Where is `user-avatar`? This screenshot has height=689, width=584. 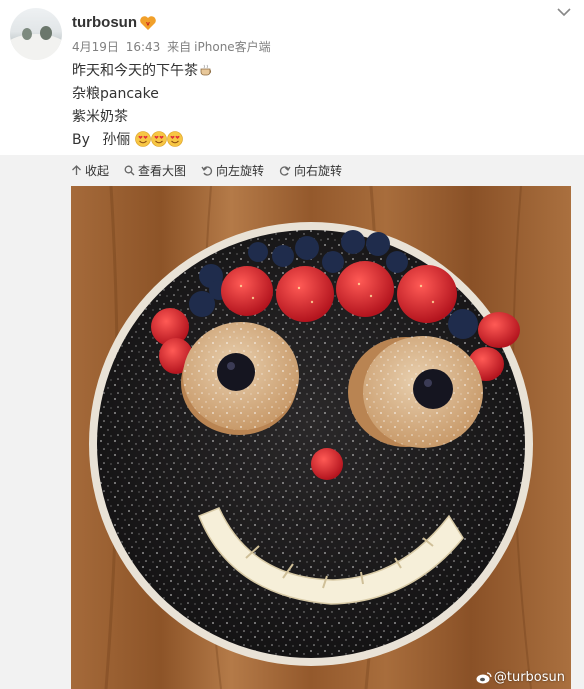 user-avatar is located at coordinates (36, 34).